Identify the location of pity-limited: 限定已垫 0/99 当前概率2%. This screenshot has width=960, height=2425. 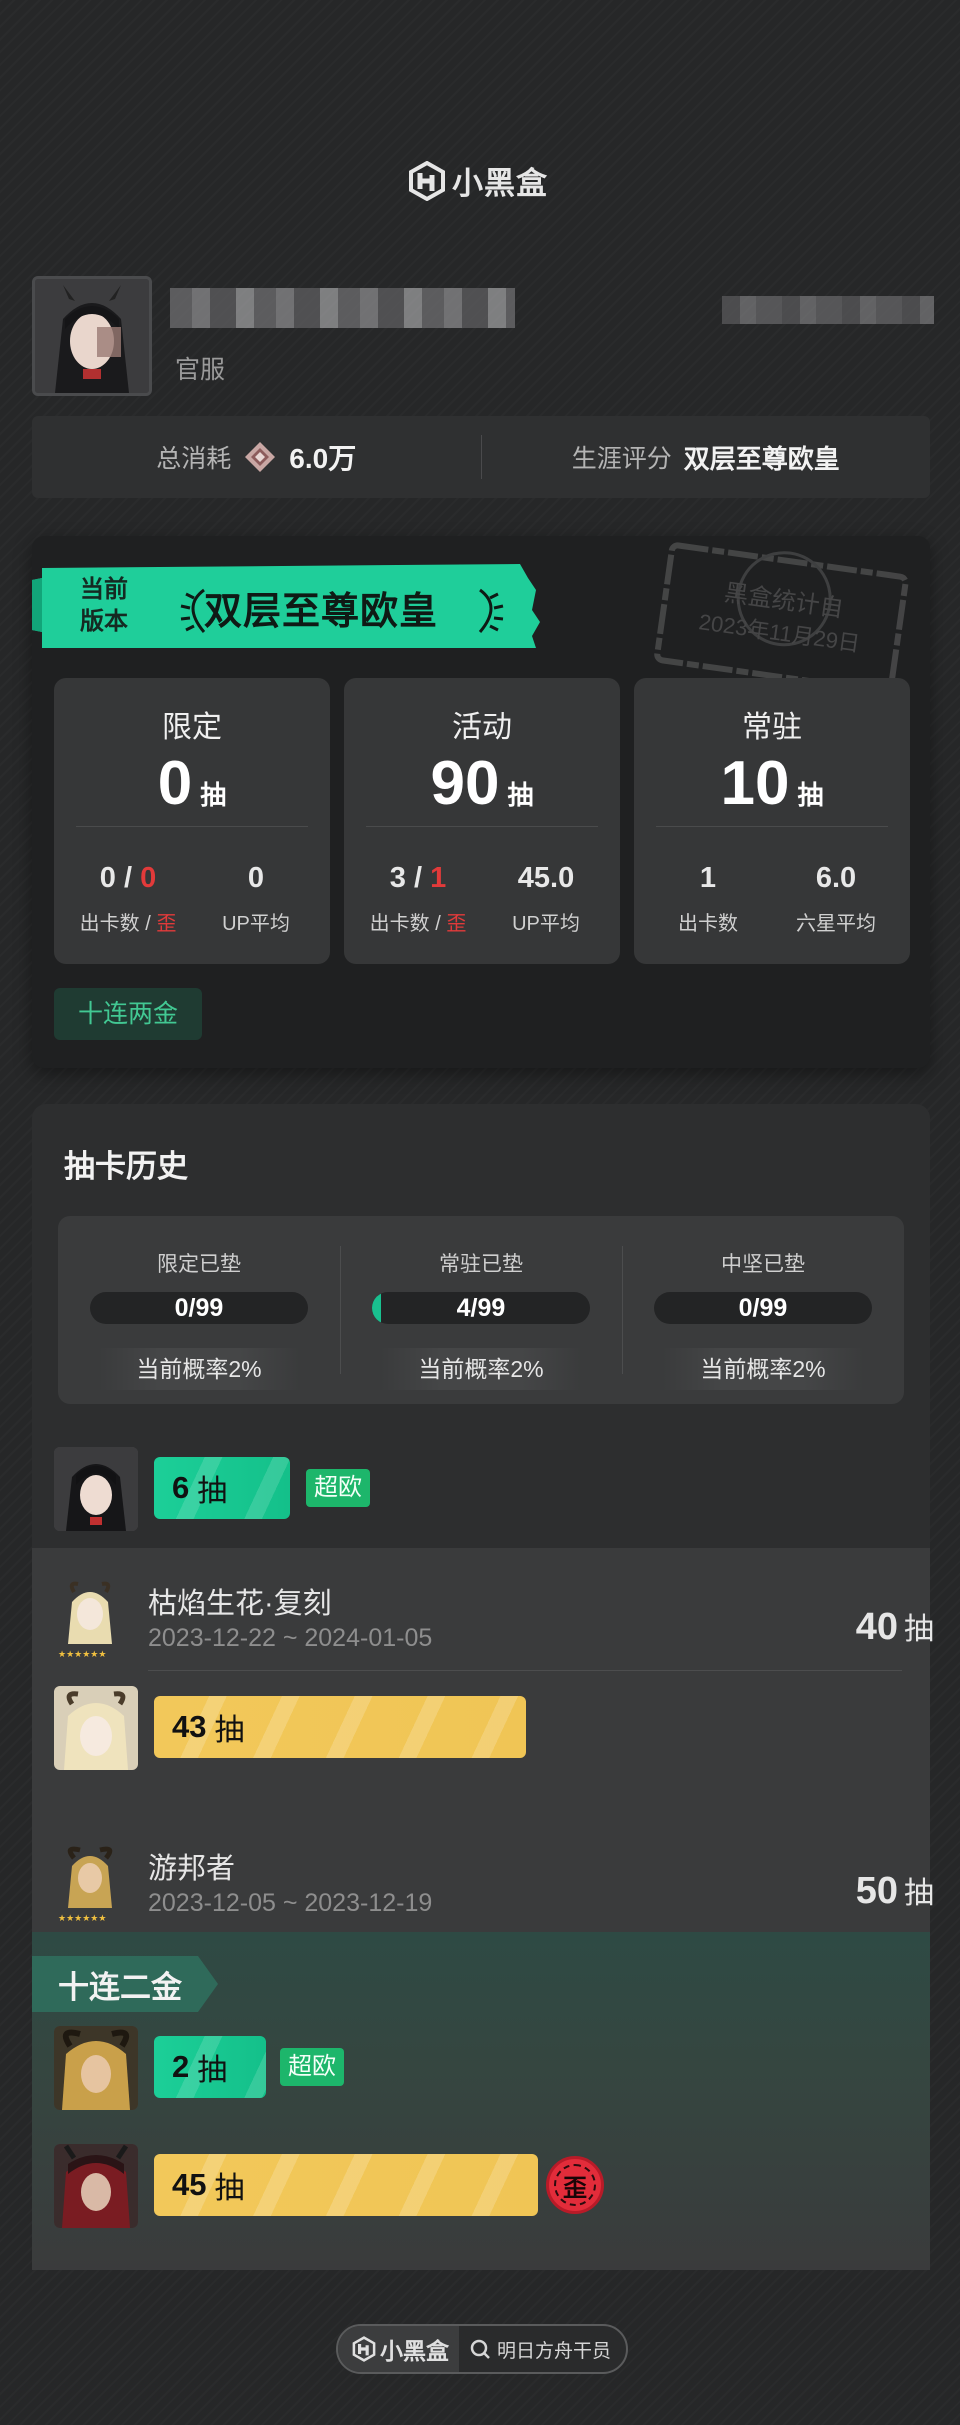
(199, 1310).